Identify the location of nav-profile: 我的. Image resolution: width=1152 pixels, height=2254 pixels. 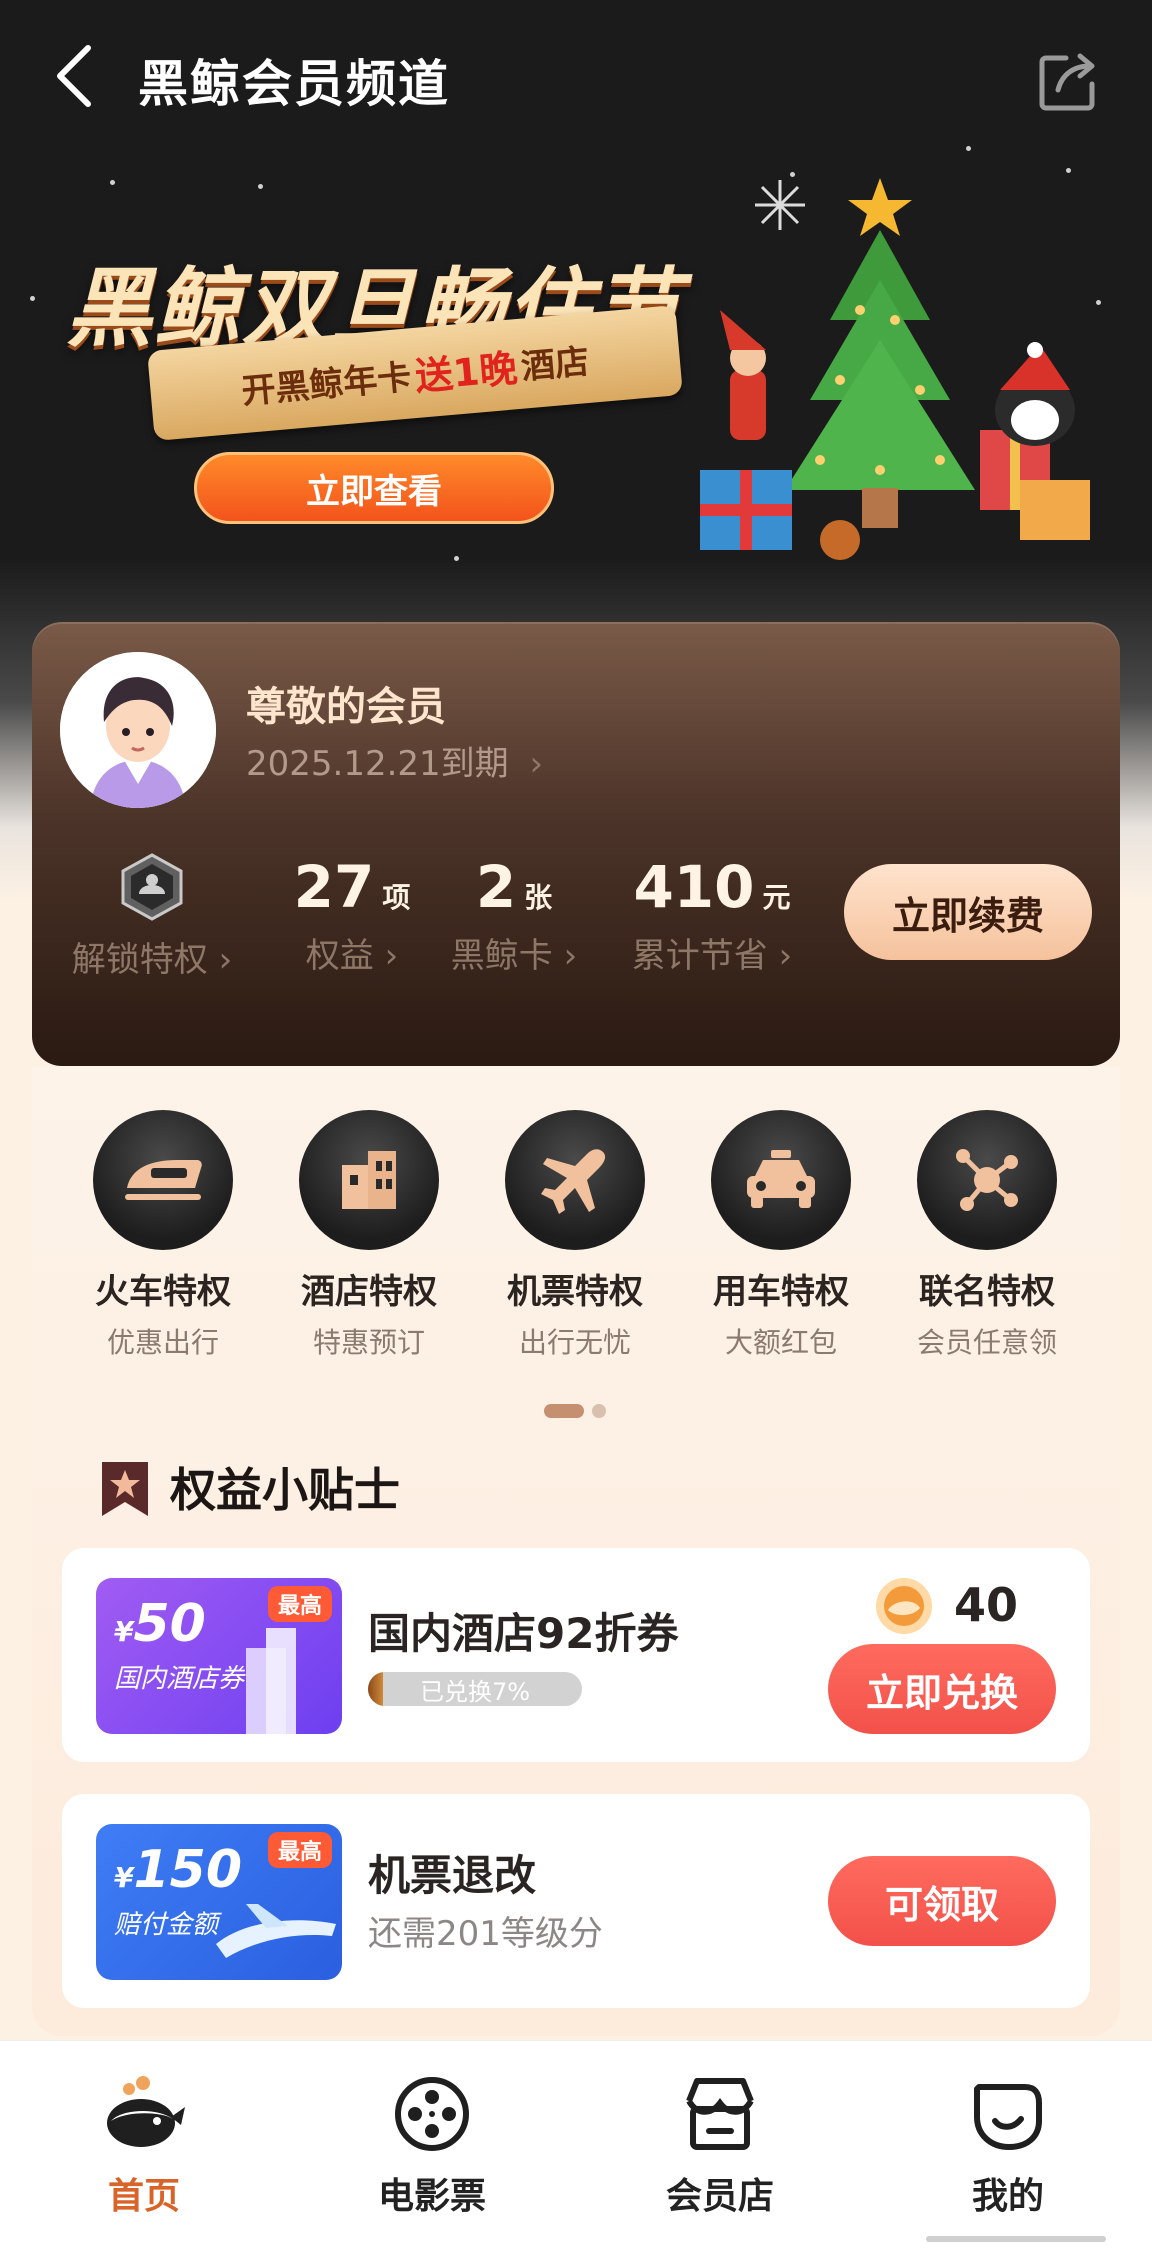
(1008, 2145).